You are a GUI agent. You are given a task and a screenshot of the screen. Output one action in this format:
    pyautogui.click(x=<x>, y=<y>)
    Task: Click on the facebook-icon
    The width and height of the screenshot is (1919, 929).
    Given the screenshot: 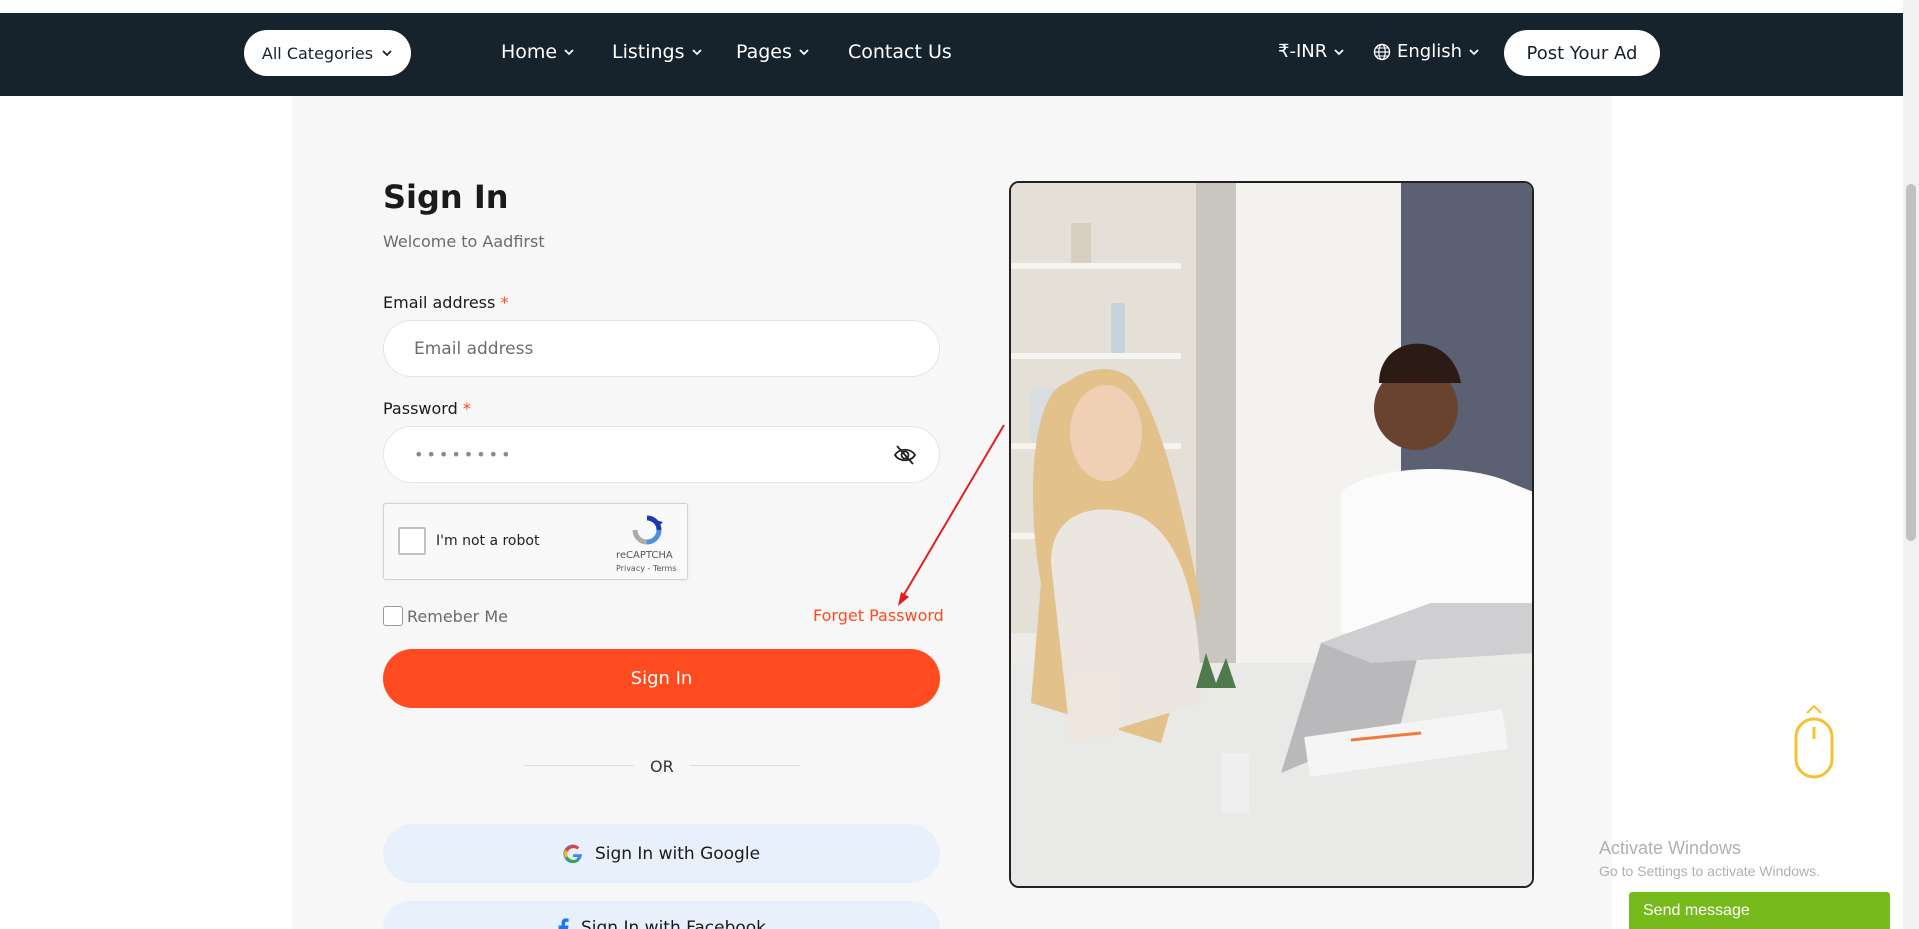 What is the action you would take?
    pyautogui.click(x=563, y=923)
    